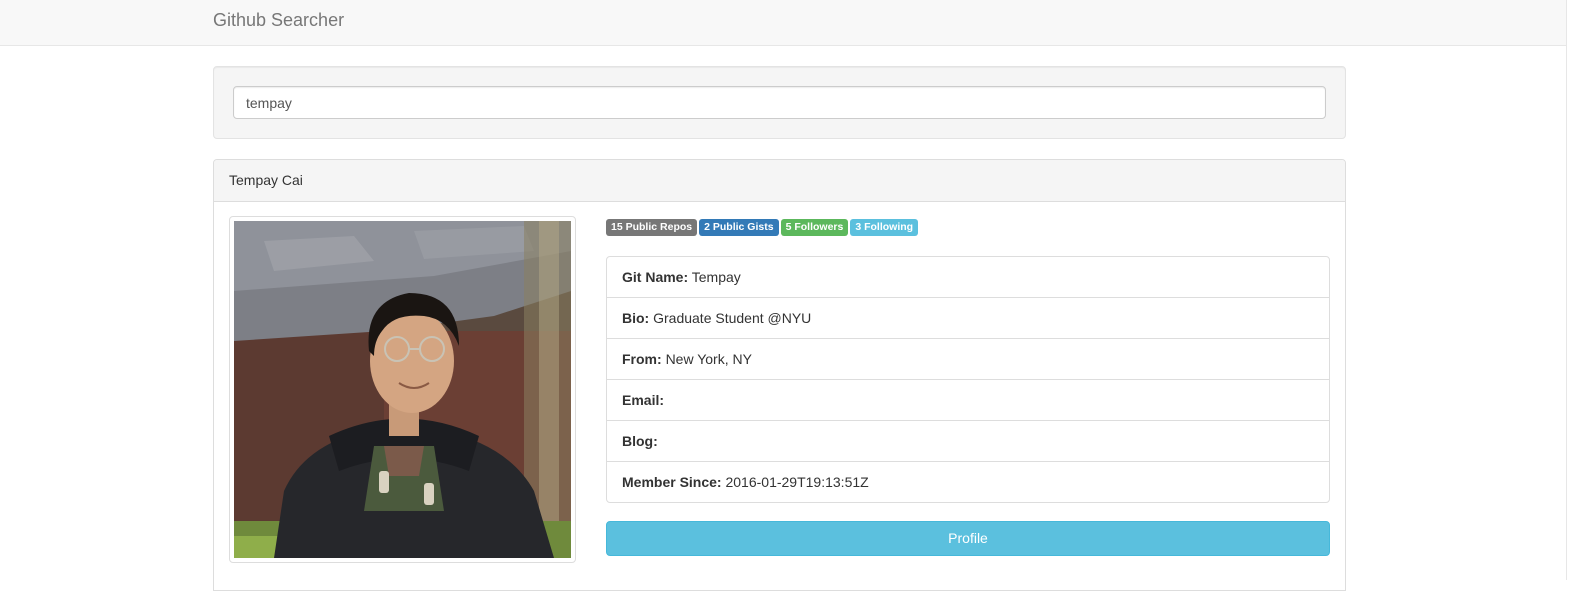 This screenshot has height=591, width=1577. Describe the element at coordinates (716, 277) in the screenshot. I see `detail-value: Tempay` at that location.